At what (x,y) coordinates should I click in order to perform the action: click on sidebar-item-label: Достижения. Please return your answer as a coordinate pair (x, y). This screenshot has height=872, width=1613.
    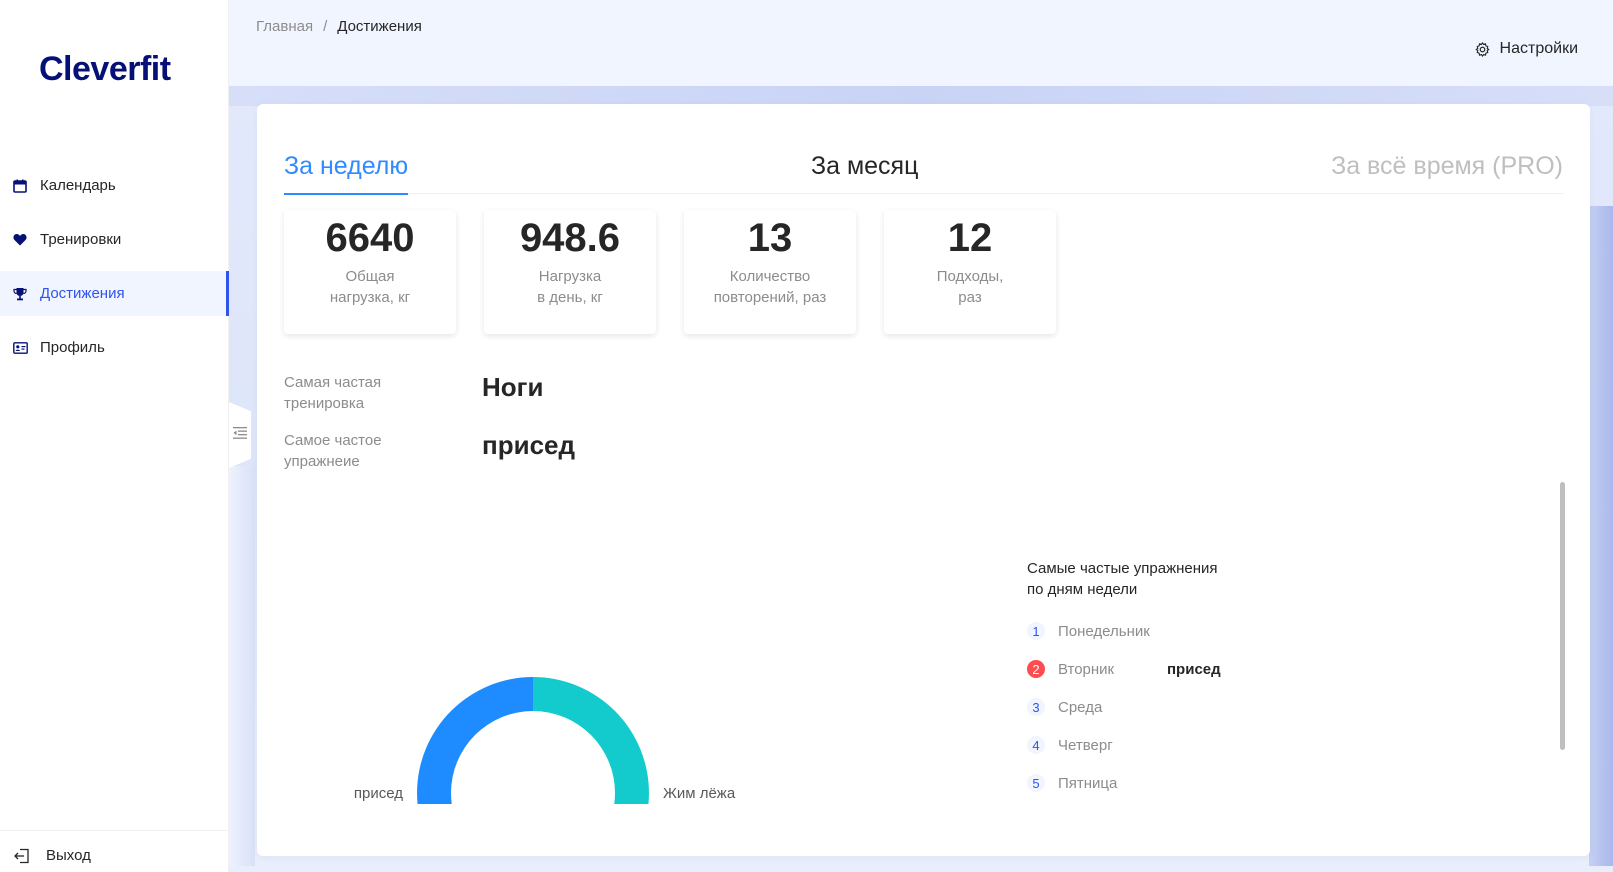
    Looking at the image, I should click on (82, 293).